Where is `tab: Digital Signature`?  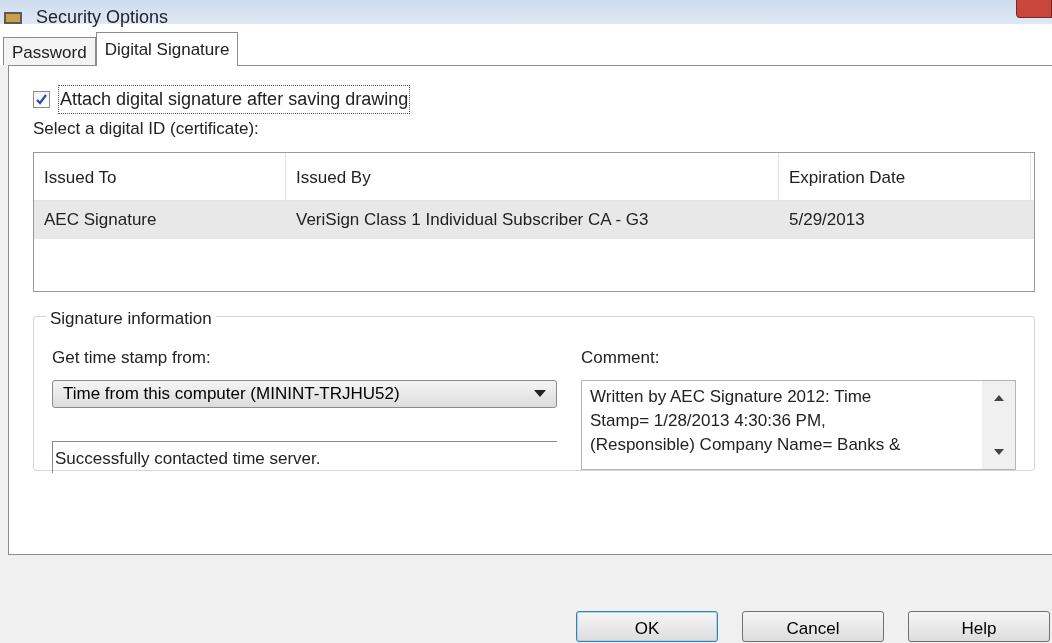 tab: Digital Signature is located at coordinates (167, 49).